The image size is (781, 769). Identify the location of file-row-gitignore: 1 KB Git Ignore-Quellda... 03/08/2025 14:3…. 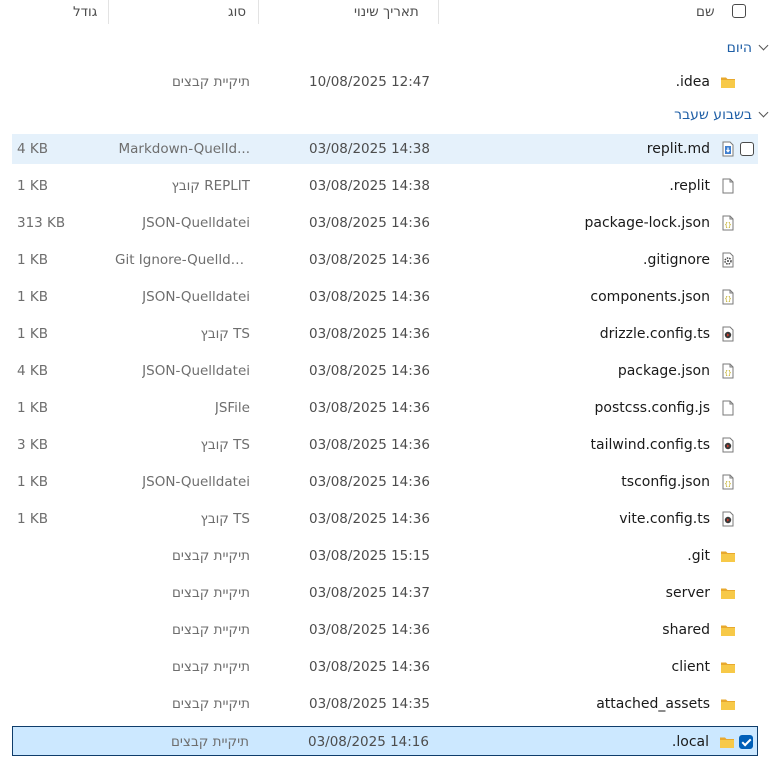
(385, 260).